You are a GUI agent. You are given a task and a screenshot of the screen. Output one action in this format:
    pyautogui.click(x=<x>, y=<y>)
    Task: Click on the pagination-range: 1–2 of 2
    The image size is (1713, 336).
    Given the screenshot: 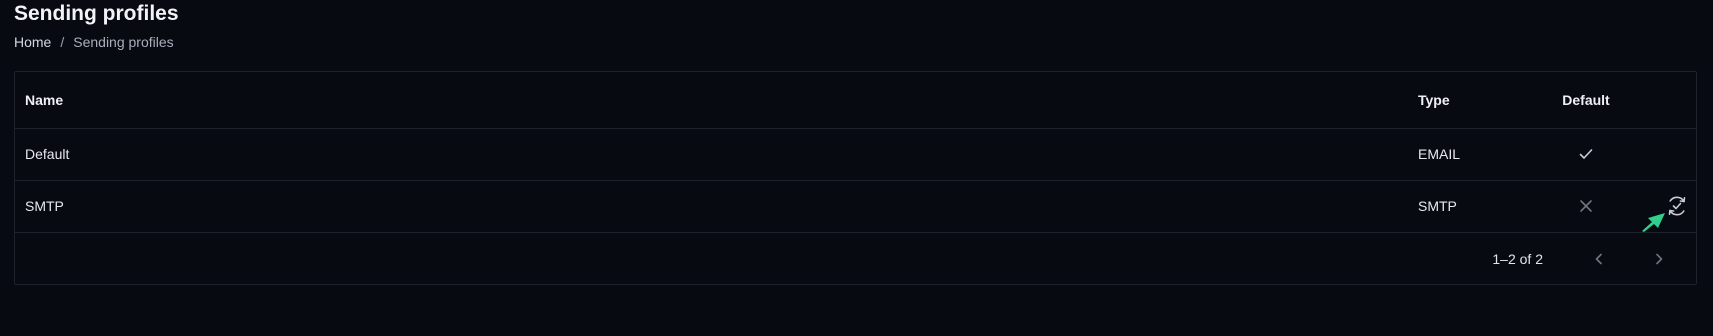 What is the action you would take?
    pyautogui.click(x=1517, y=258)
    